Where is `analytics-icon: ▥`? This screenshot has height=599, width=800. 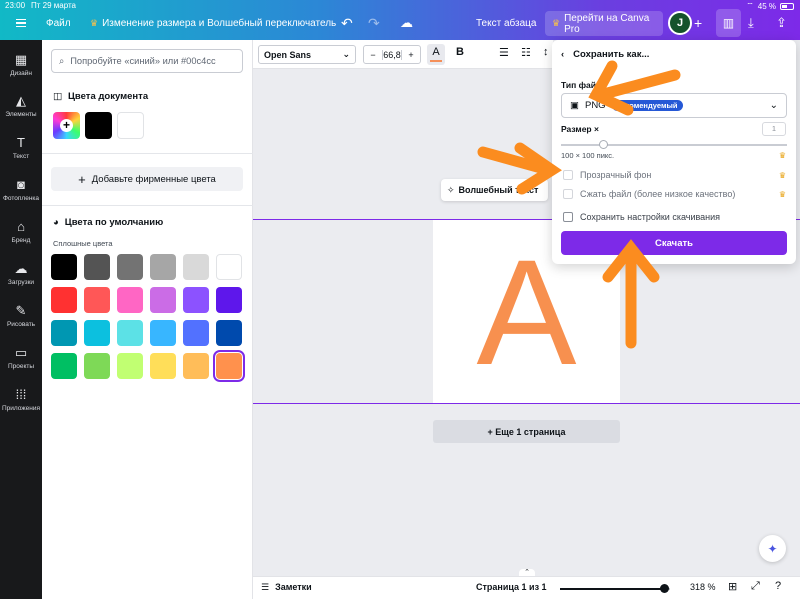 analytics-icon: ▥ is located at coordinates (728, 23).